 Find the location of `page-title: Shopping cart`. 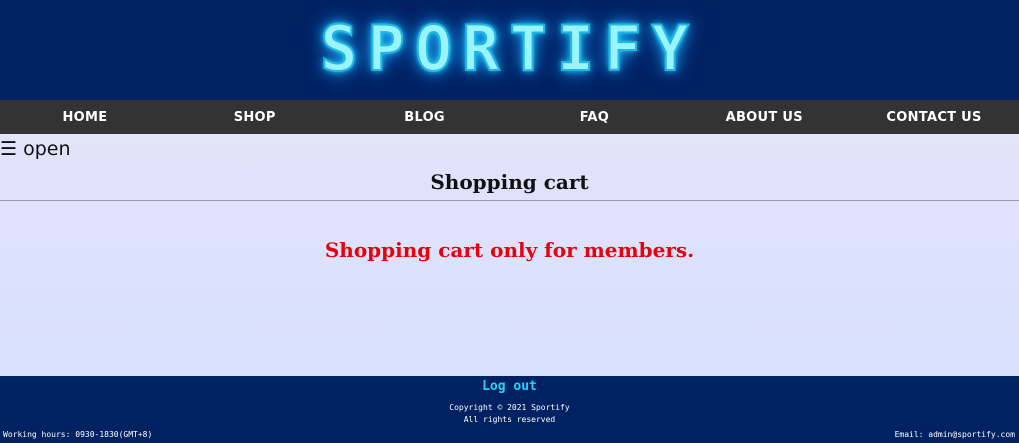

page-title: Shopping cart is located at coordinates (509, 182).